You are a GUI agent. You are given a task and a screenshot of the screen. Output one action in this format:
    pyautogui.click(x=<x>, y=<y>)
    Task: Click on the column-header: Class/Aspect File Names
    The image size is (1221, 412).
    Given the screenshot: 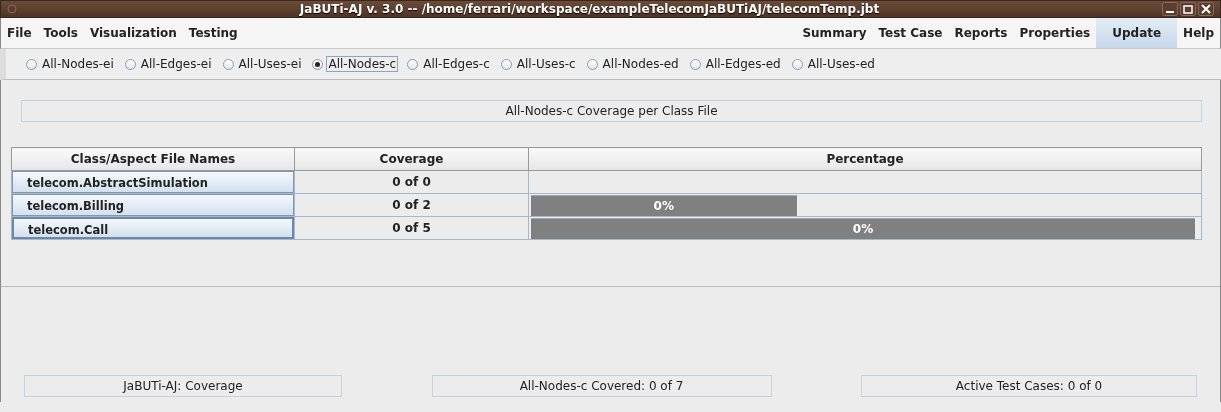 What is the action you would take?
    pyautogui.click(x=153, y=159)
    